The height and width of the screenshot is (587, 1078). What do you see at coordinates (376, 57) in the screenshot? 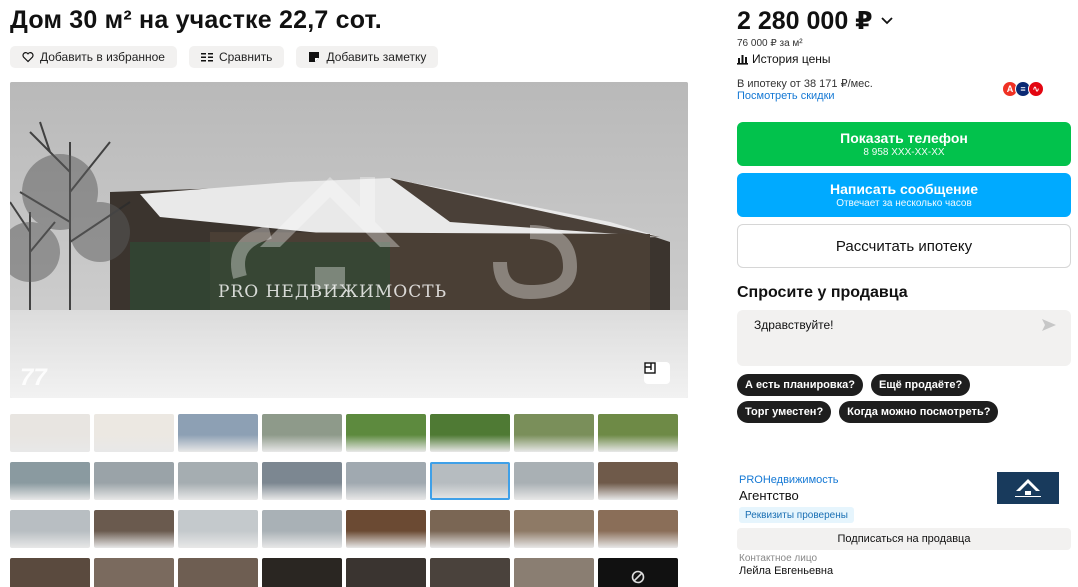
I see `add-note-label: Добавить заметку` at bounding box center [376, 57].